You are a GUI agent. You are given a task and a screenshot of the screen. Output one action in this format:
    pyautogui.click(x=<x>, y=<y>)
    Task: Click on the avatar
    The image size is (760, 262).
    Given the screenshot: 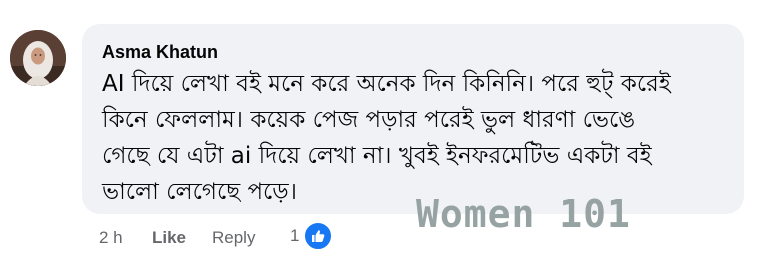 What is the action you would take?
    pyautogui.click(x=38, y=58)
    